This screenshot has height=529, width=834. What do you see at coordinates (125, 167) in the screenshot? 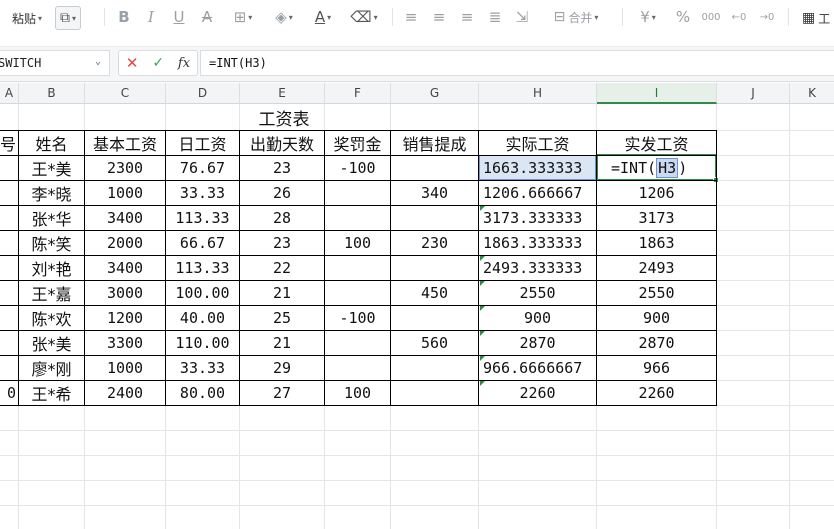
I see `cell-base: 2300` at bounding box center [125, 167].